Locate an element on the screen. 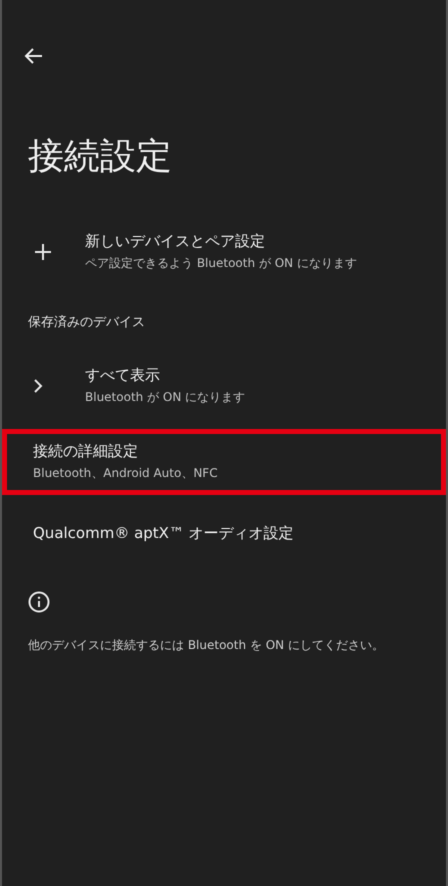 The height and width of the screenshot is (886, 448). row-subtitle: Bluetooth、Android Auto、NFC is located at coordinates (125, 473).